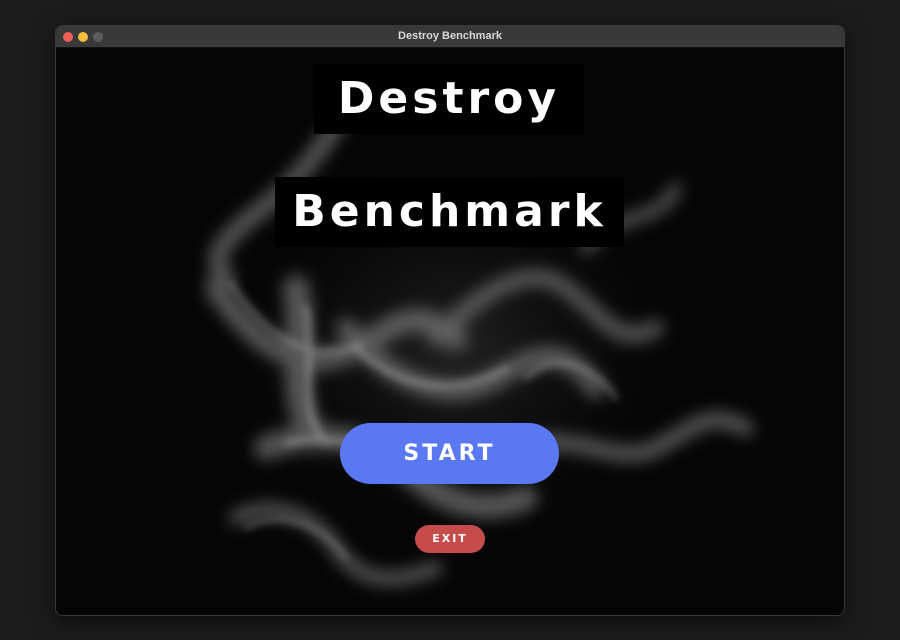 The image size is (900, 640). What do you see at coordinates (449, 212) in the screenshot?
I see `title-line-benchmark: Benchmark` at bounding box center [449, 212].